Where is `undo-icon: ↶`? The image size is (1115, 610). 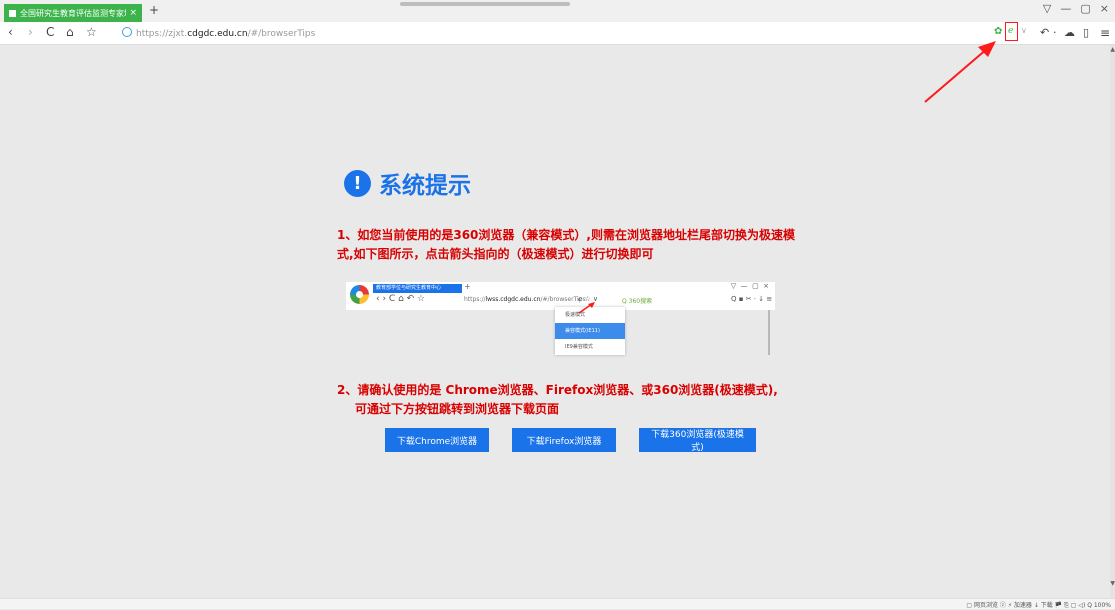 undo-icon: ↶ is located at coordinates (1044, 32).